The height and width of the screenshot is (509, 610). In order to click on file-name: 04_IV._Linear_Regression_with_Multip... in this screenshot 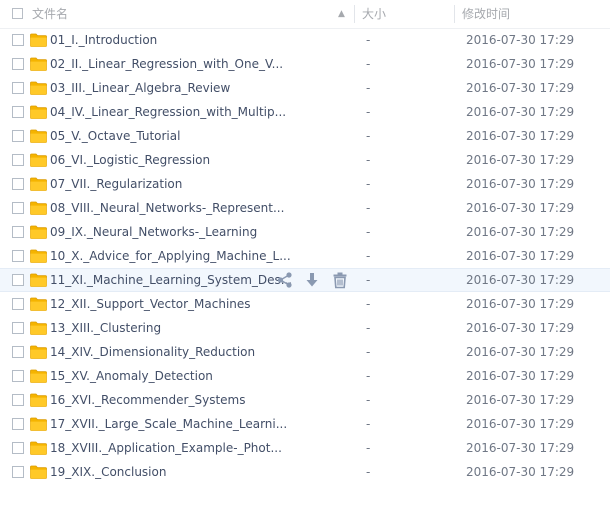, I will do `click(168, 112)`.